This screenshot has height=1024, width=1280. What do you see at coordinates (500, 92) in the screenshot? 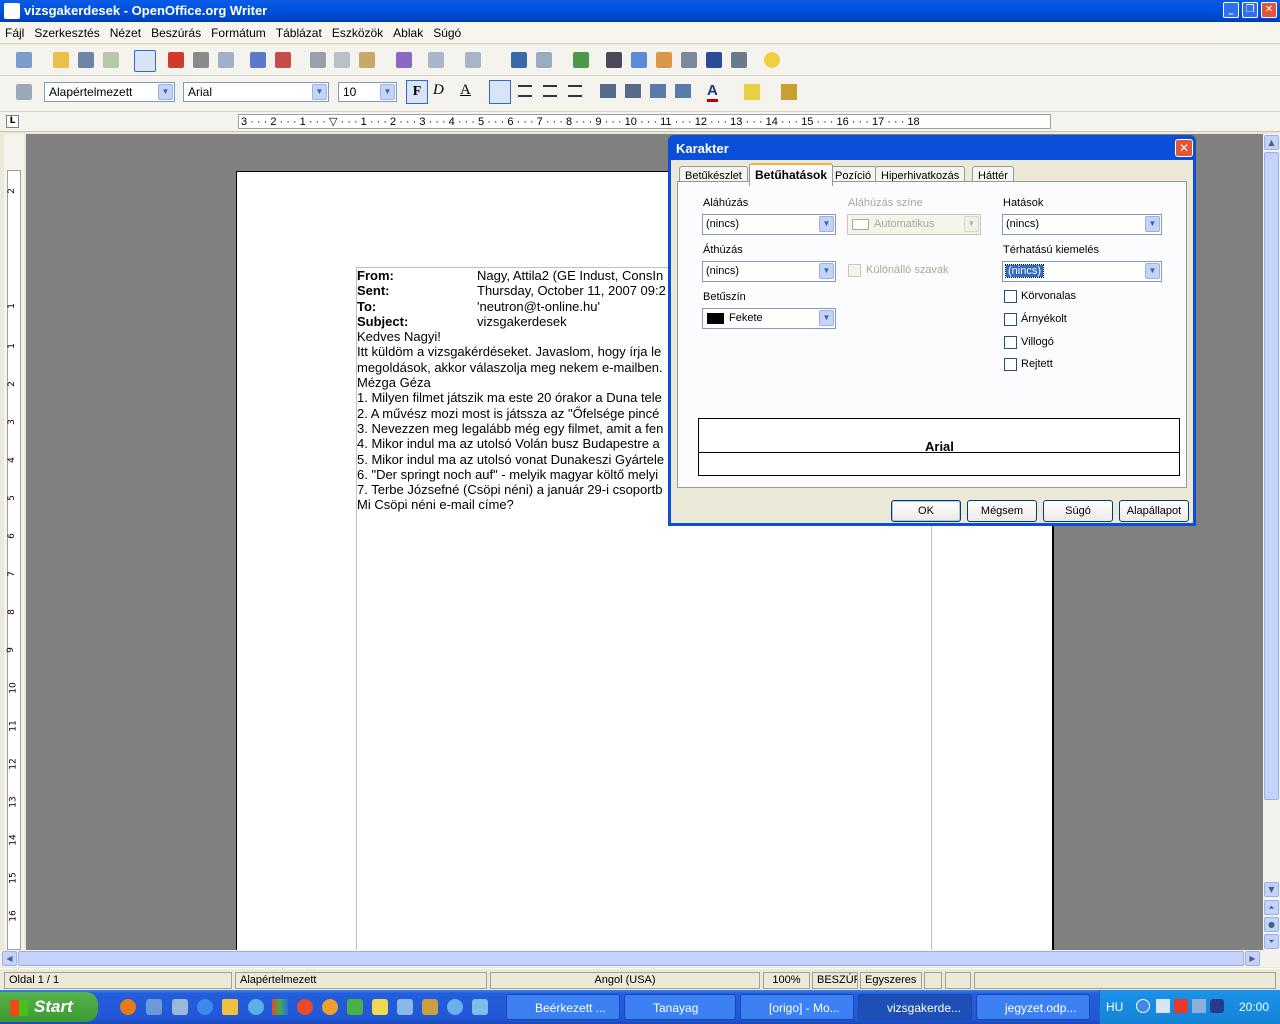
I see `align-left-icon` at bounding box center [500, 92].